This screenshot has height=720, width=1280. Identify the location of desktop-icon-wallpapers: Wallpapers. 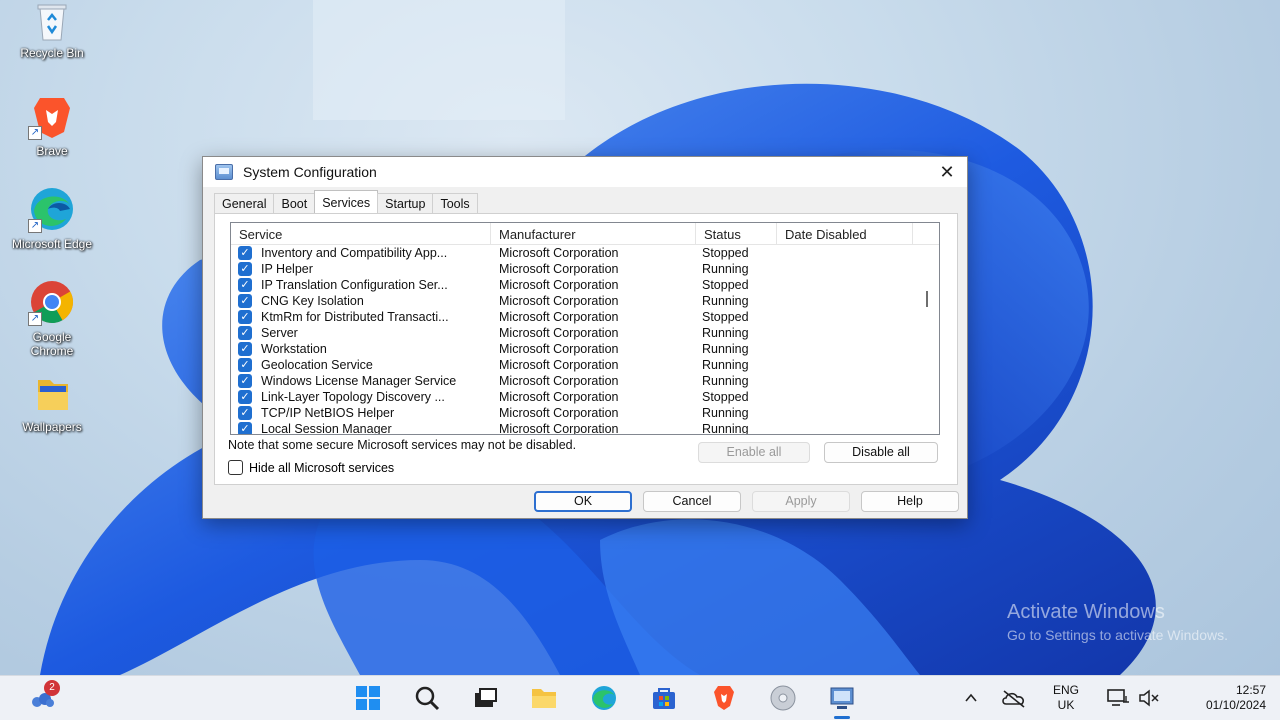
(52, 403).